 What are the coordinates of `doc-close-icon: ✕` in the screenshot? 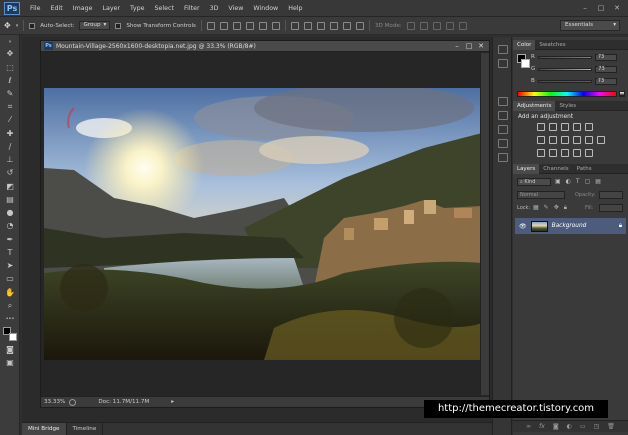 It's located at (481, 46).